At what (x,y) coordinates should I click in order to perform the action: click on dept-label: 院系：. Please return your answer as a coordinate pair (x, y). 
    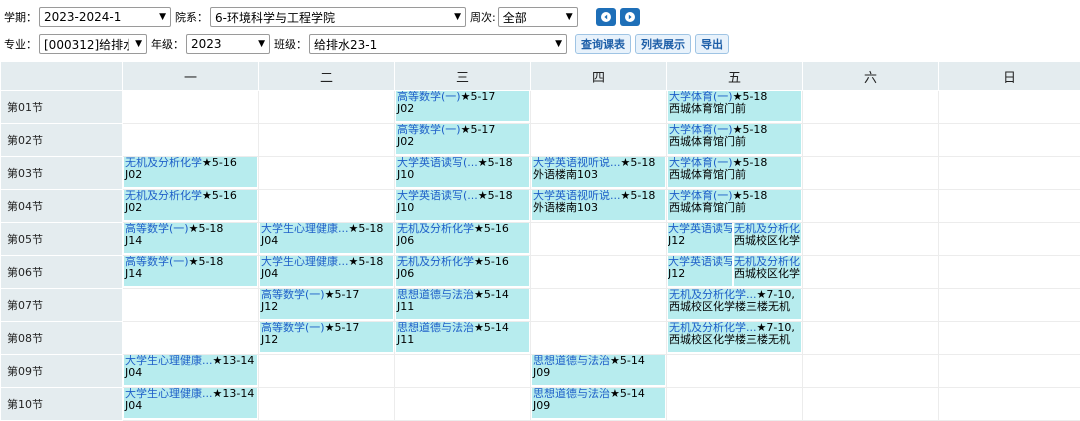
    Looking at the image, I should click on (191, 17).